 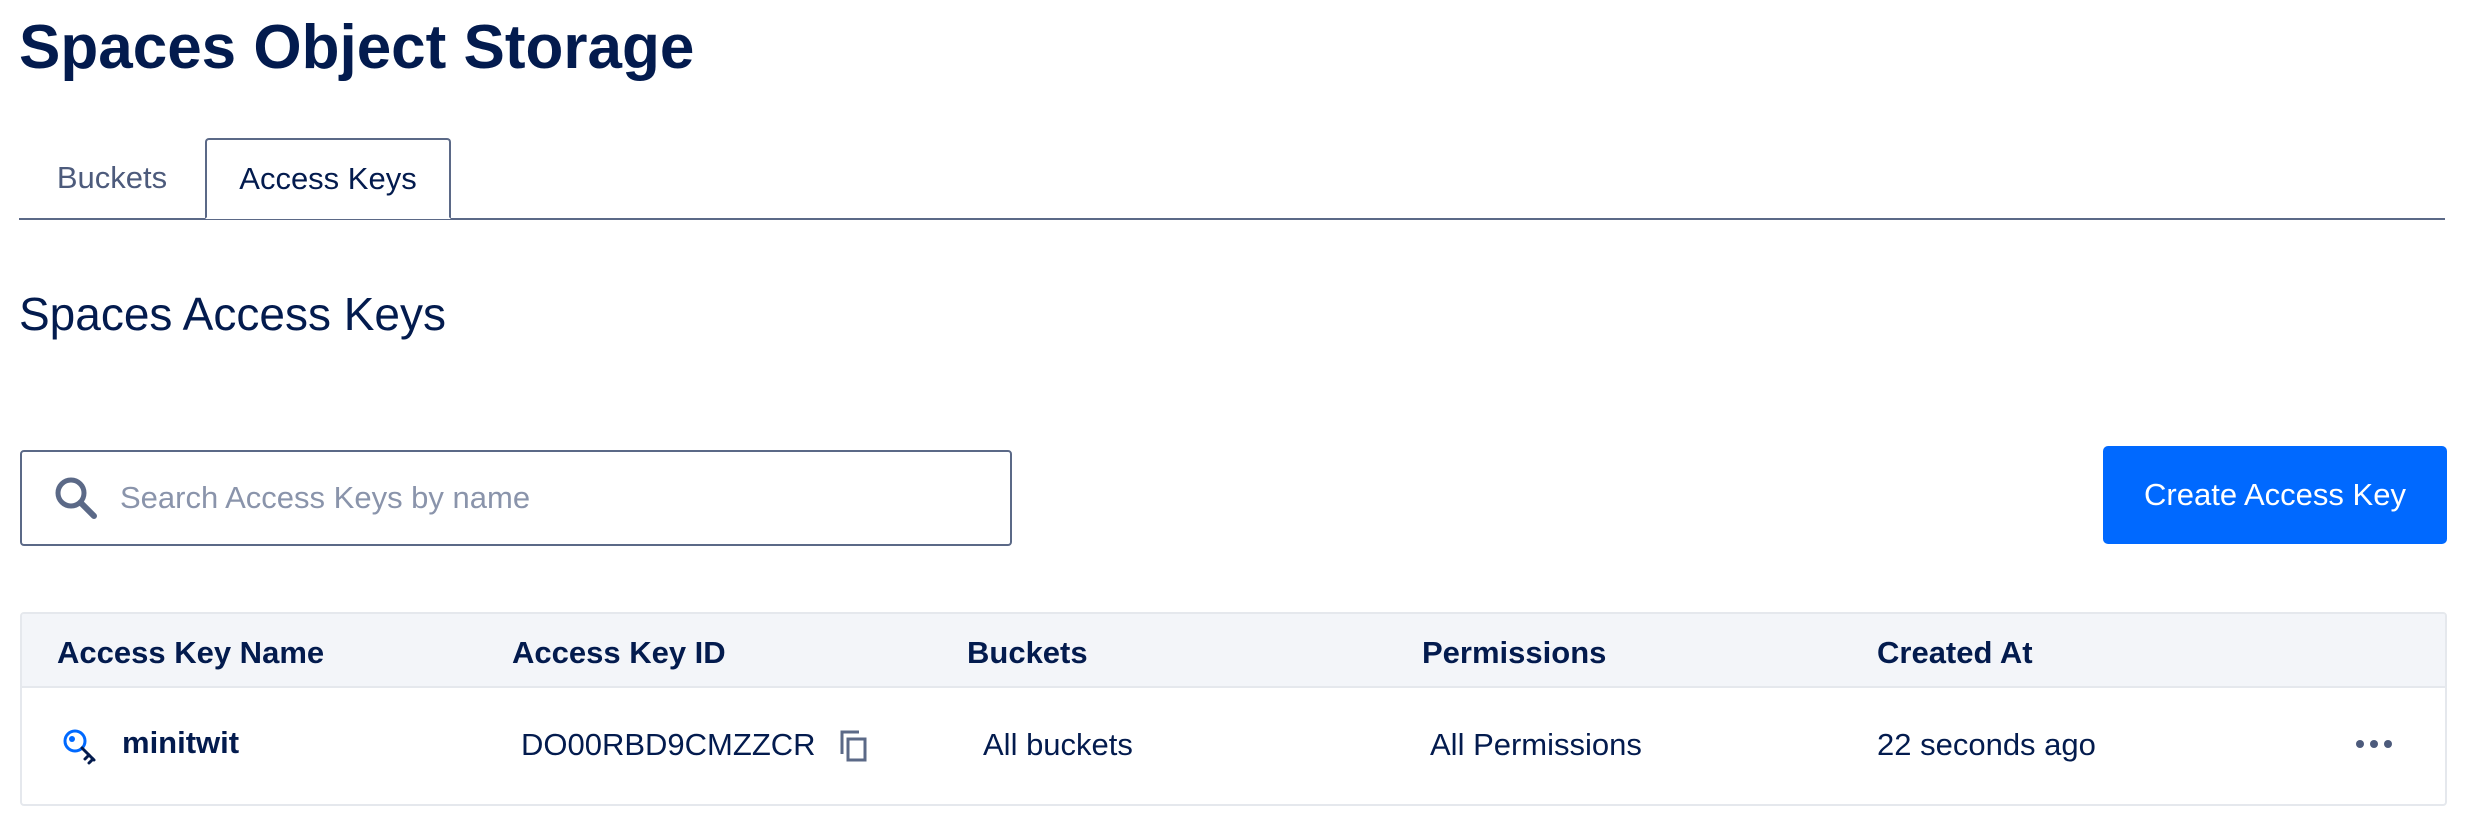 I want to click on column-header-key-id: Access Key ID, so click(x=619, y=652).